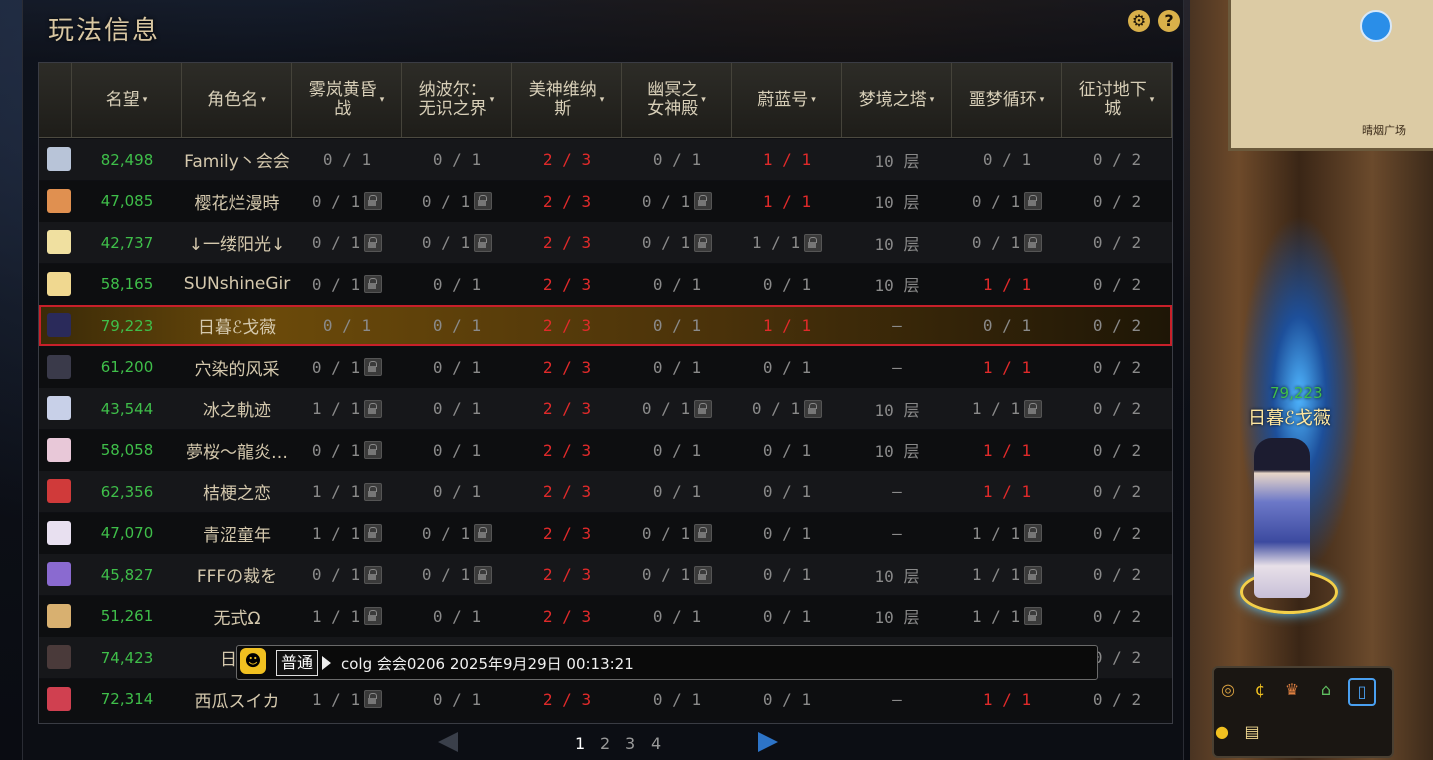  Describe the element at coordinates (768, 742) in the screenshot. I see `next-page-arrow-icon` at that location.